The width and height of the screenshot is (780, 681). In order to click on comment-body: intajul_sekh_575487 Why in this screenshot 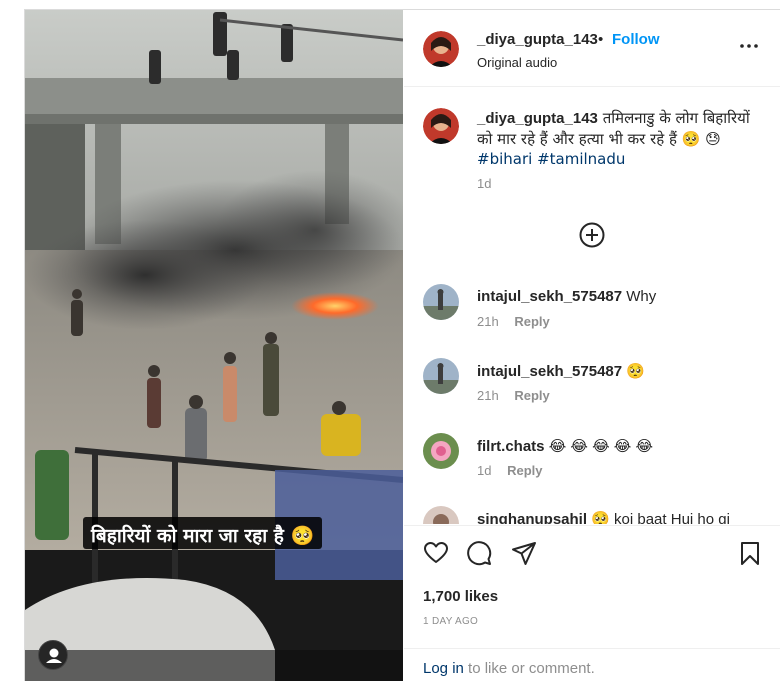, I will do `click(566, 296)`.